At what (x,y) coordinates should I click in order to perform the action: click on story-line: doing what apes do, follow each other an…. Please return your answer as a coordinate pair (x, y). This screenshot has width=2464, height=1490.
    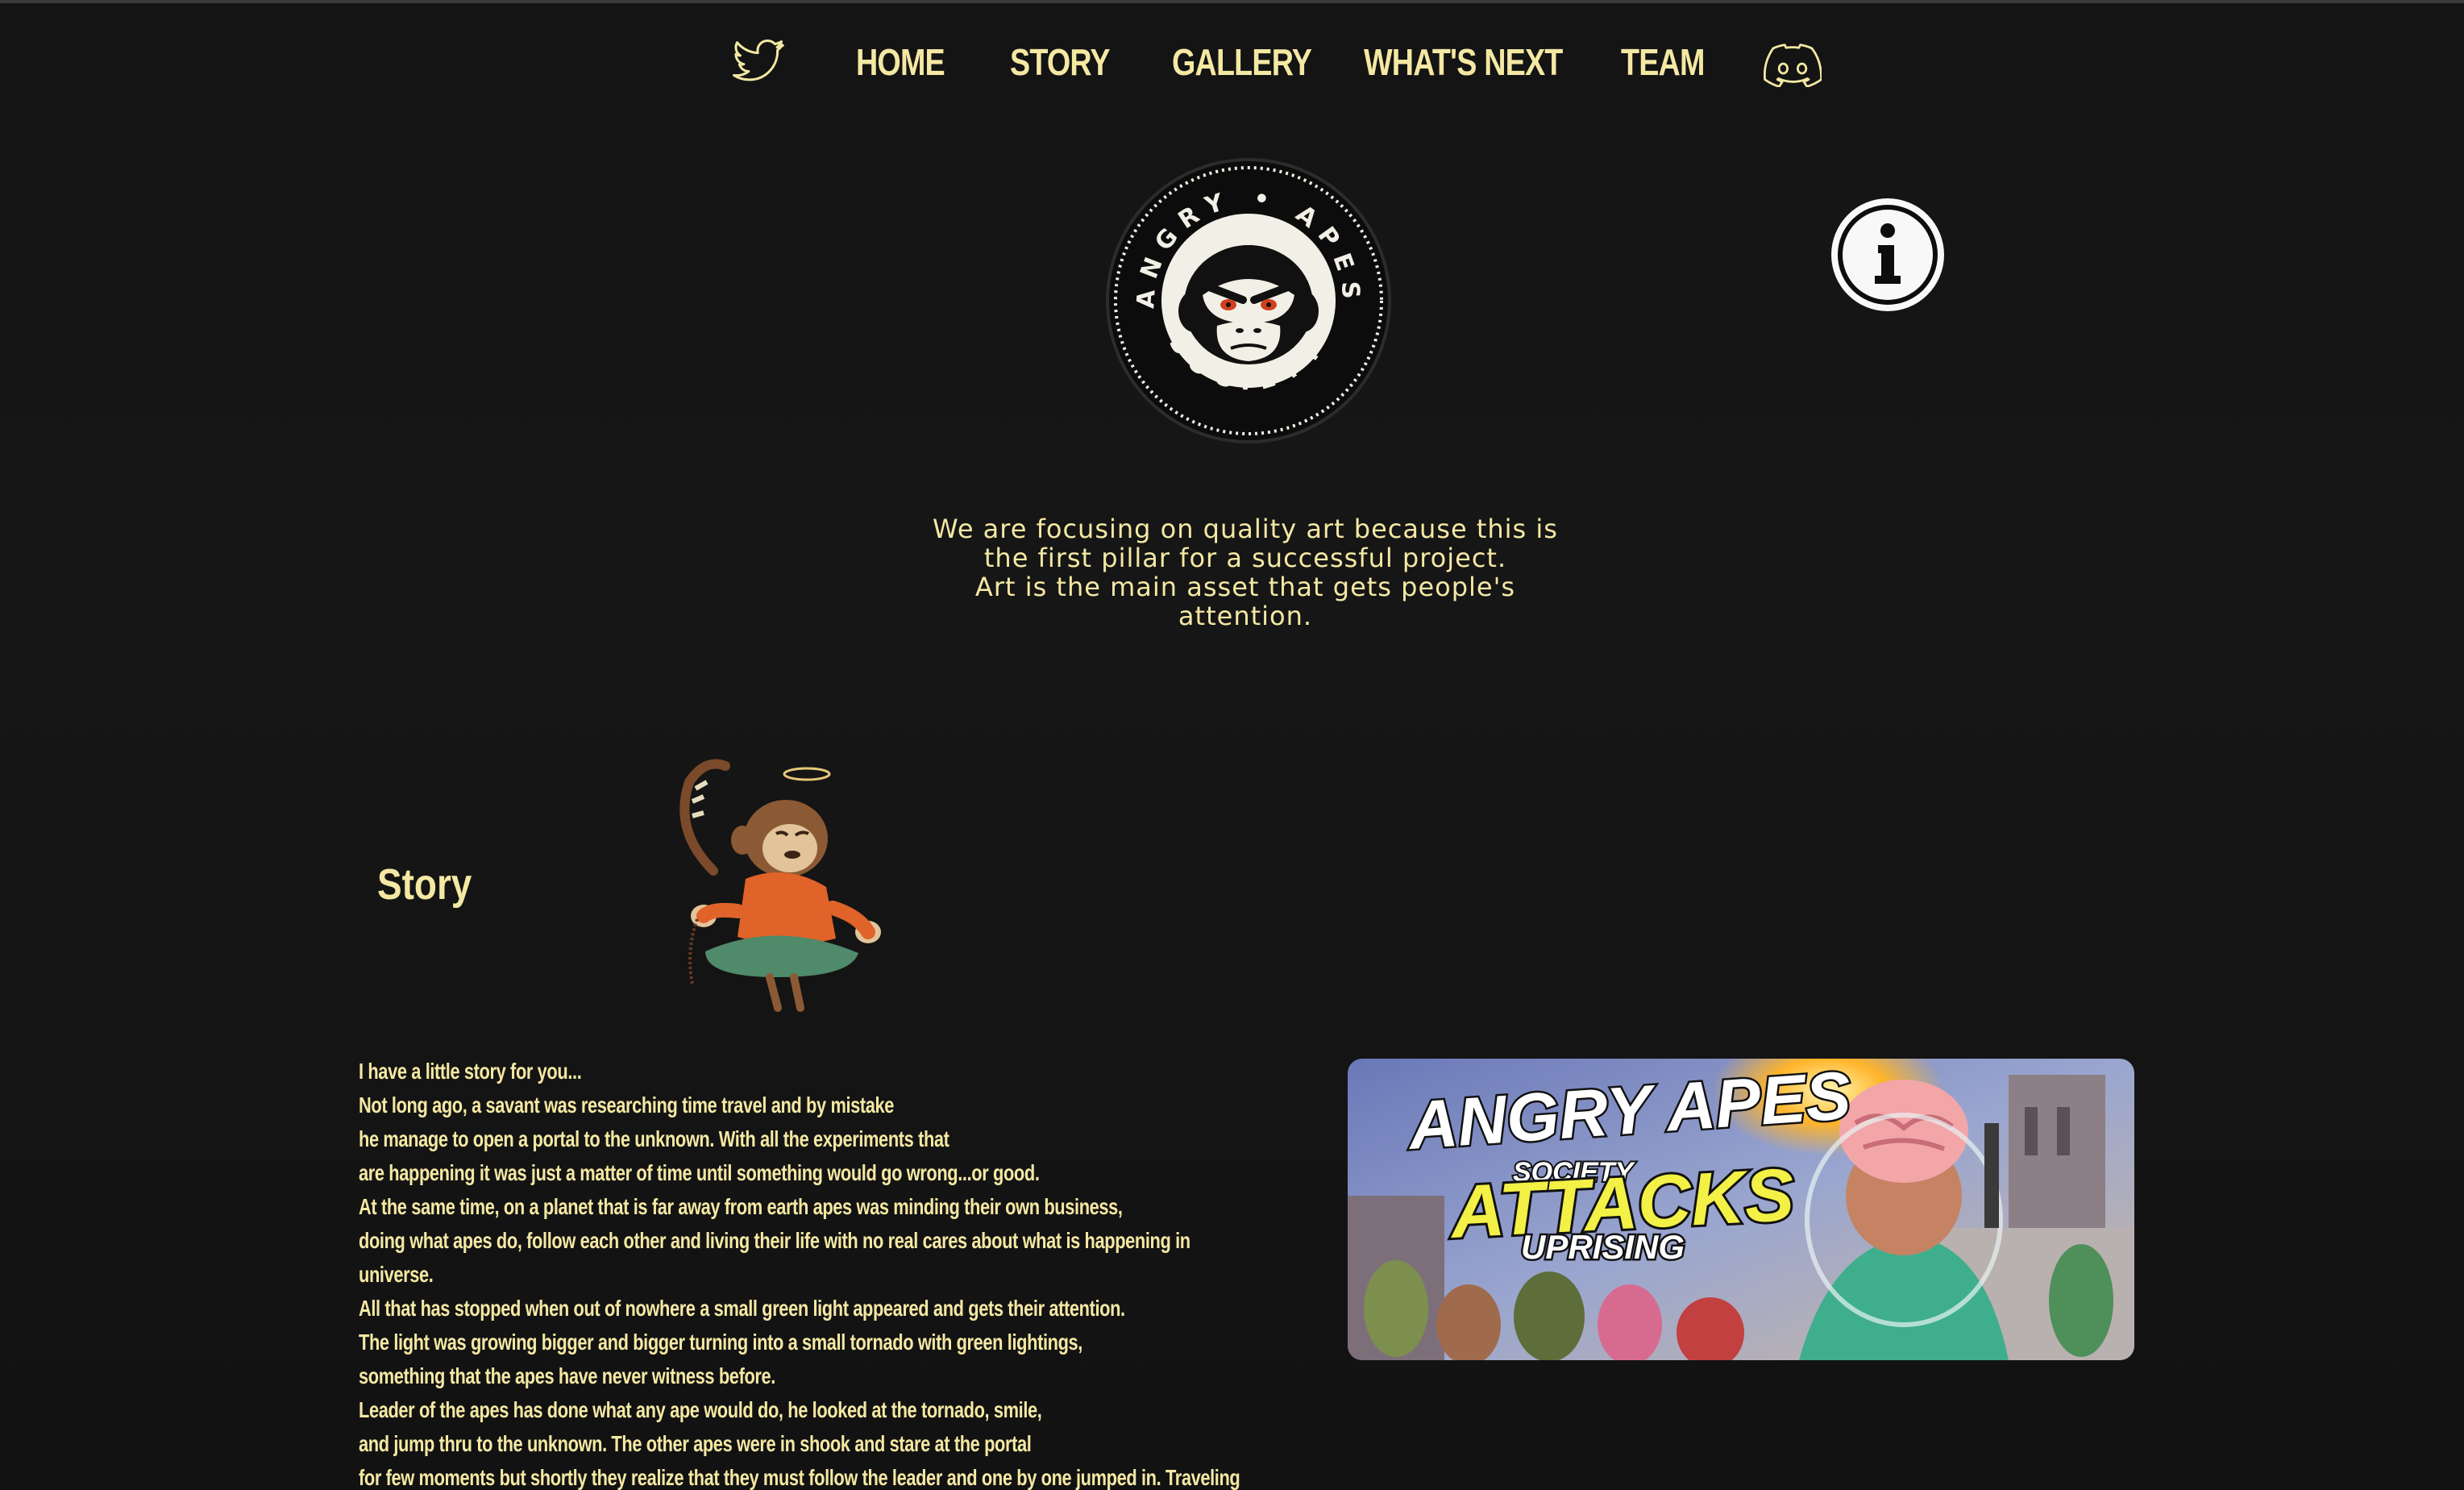
    Looking at the image, I should click on (774, 1240).